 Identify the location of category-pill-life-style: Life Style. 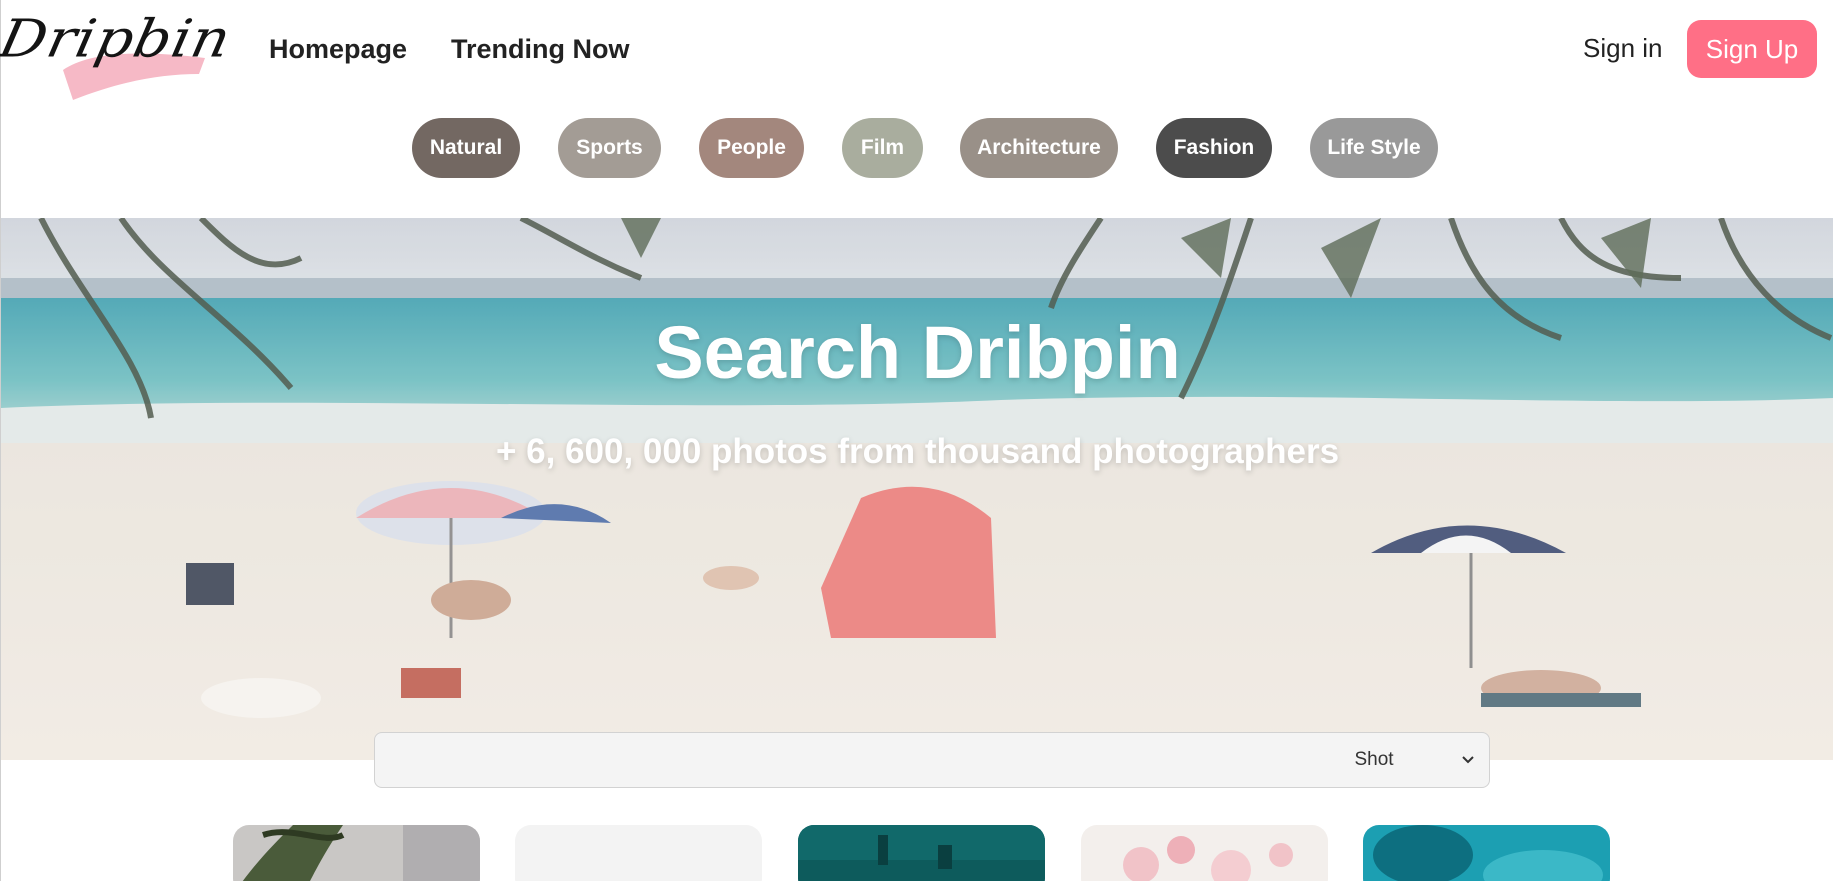
(1374, 148).